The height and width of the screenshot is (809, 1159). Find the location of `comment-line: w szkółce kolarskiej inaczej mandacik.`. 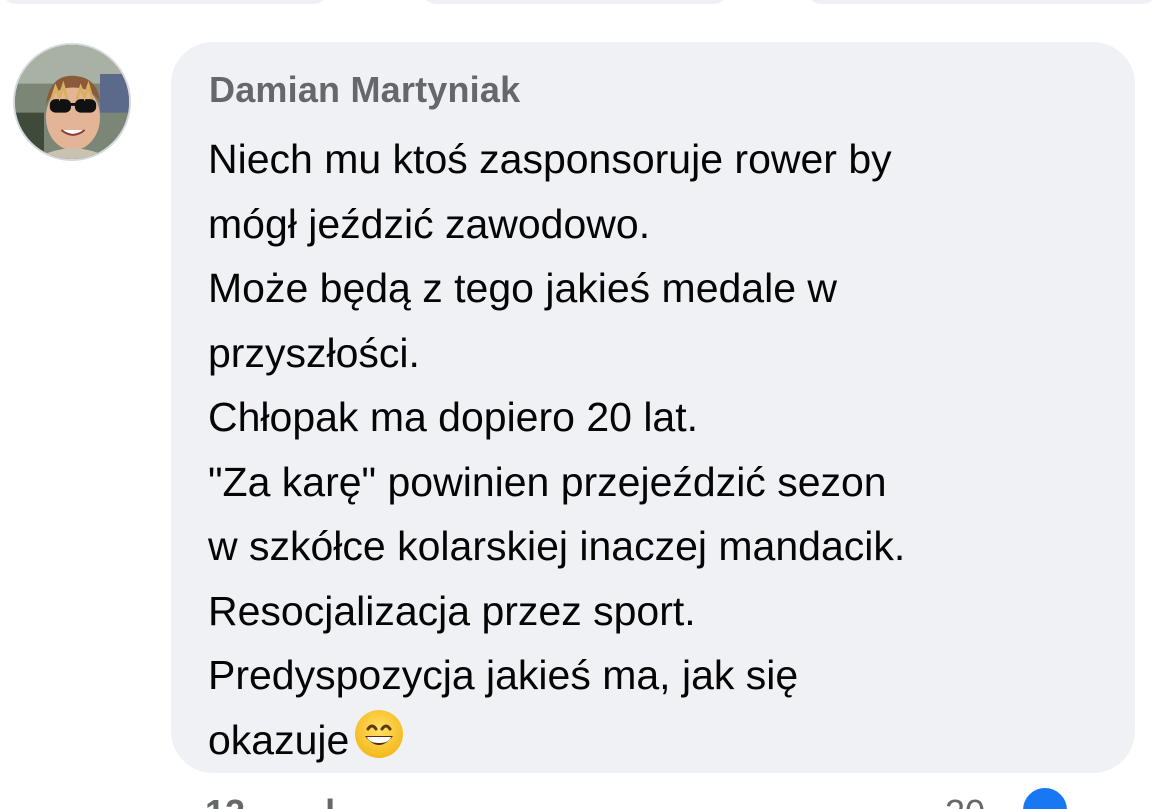

comment-line: w szkółce kolarskiej inaczej mandacik. is located at coordinates (557, 546).